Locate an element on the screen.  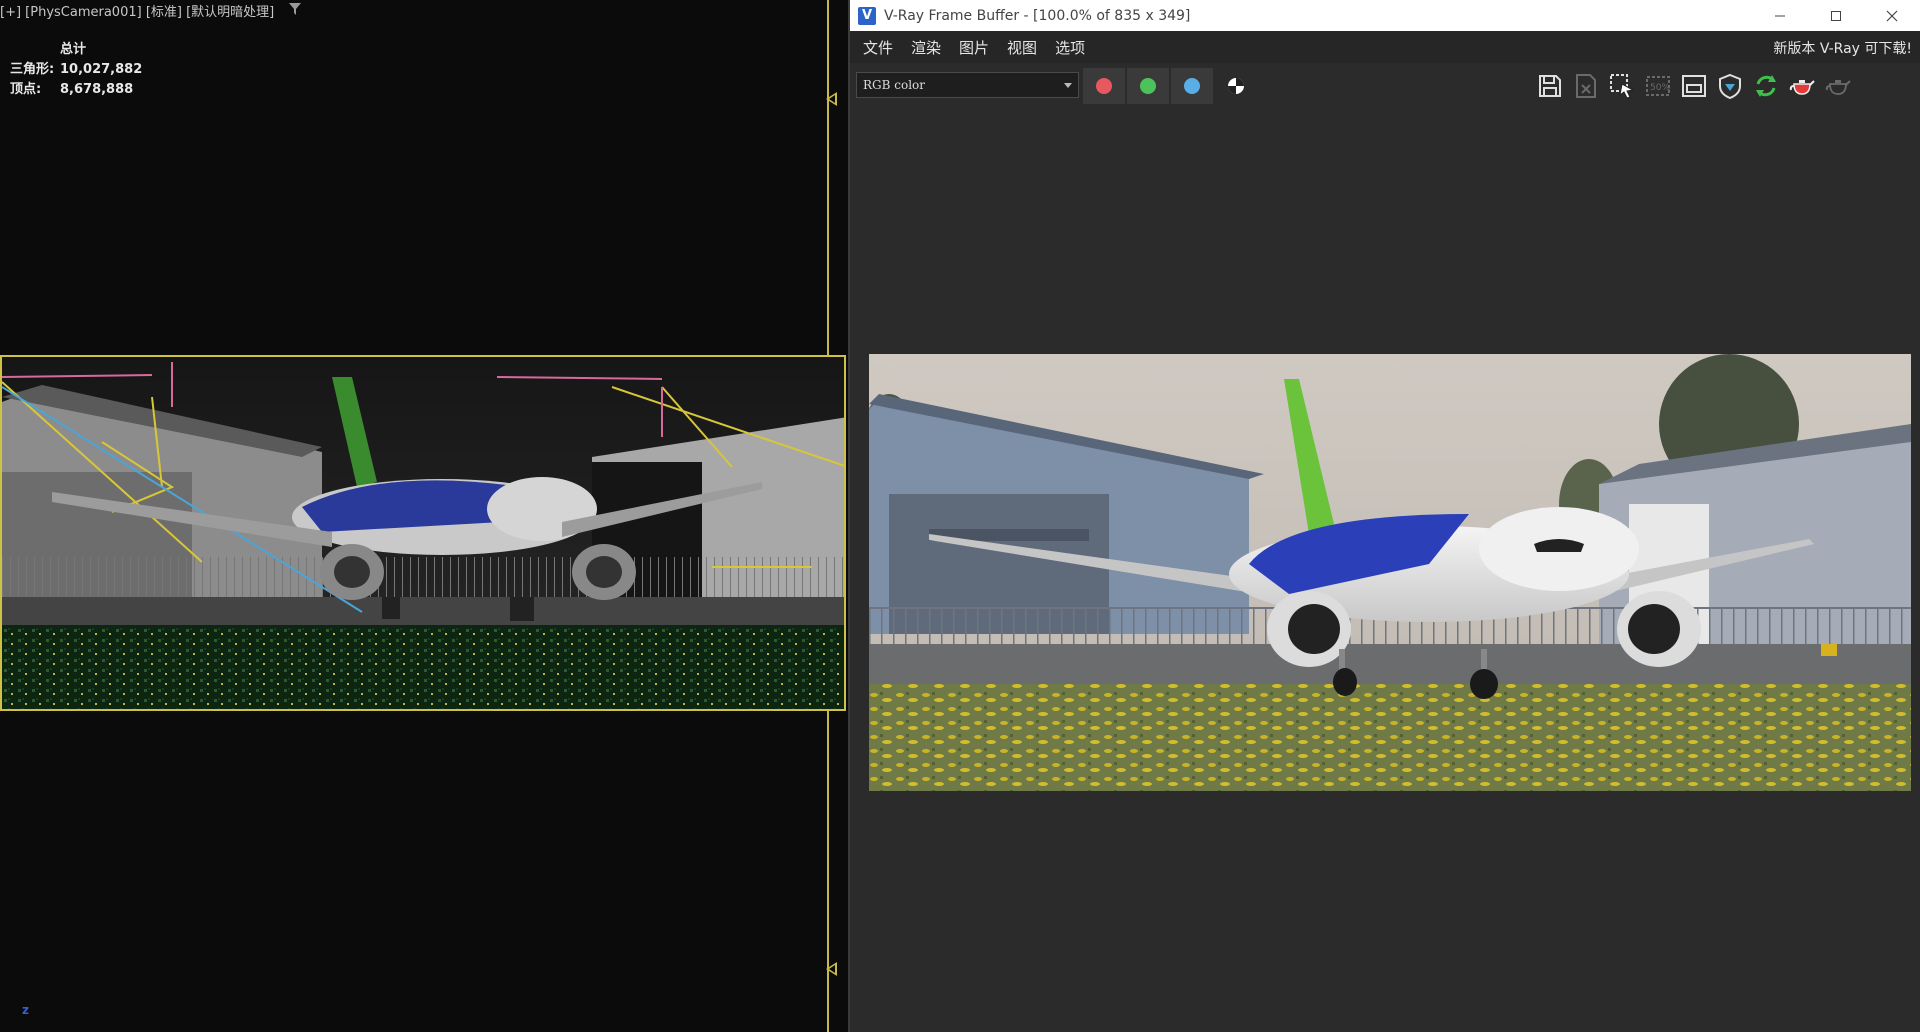
clear-image-button is located at coordinates (1586, 86).